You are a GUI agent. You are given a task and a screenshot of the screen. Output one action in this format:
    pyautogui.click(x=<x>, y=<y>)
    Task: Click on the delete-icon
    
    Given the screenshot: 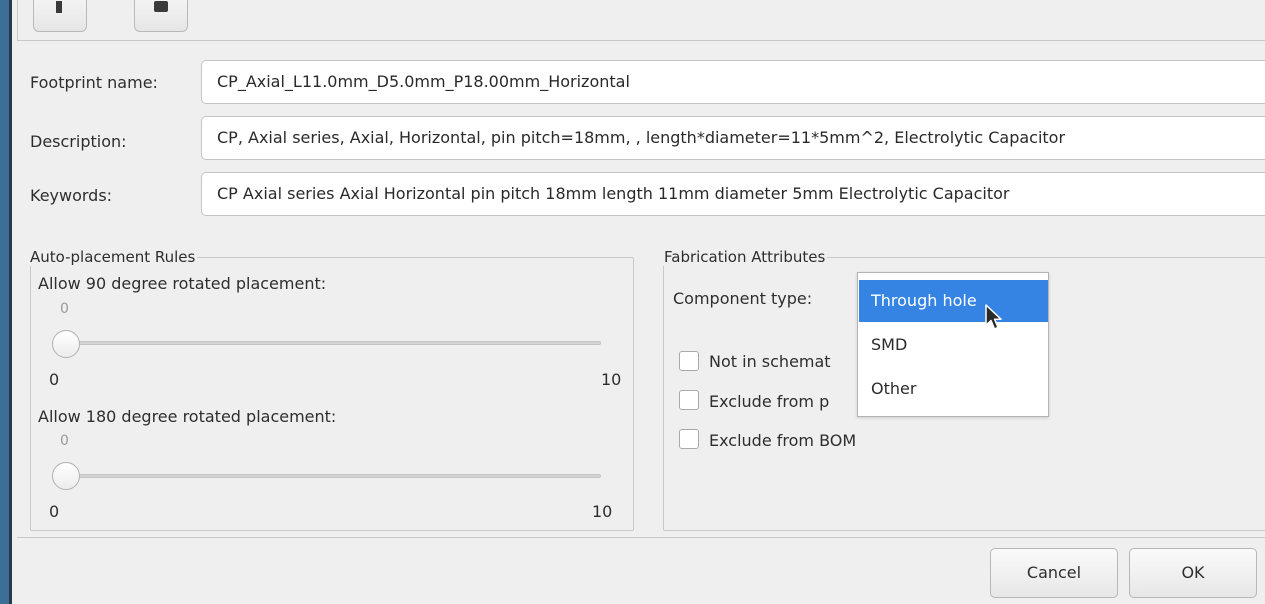 What is the action you would take?
    pyautogui.click(x=161, y=6)
    